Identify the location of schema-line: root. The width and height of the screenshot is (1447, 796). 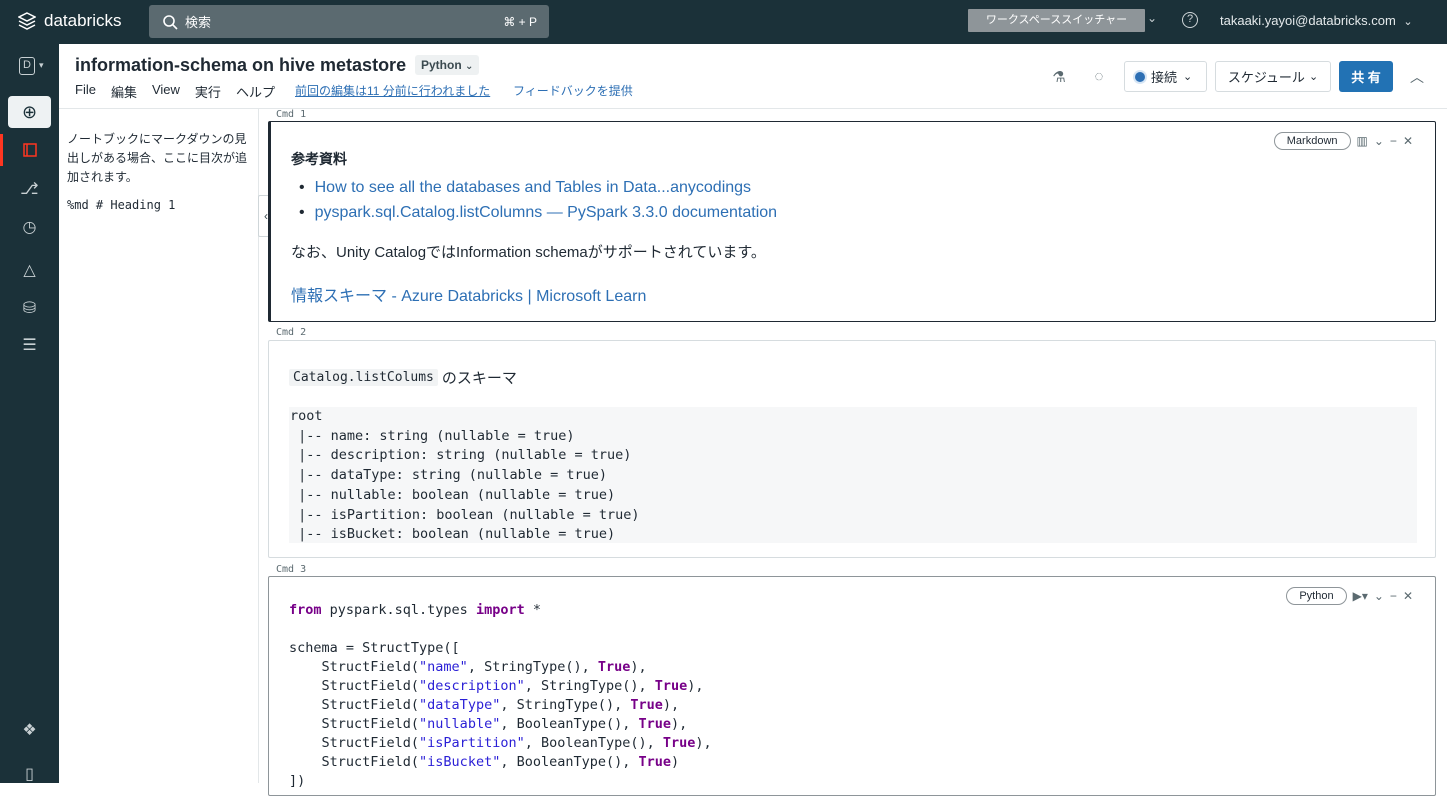
(306, 416).